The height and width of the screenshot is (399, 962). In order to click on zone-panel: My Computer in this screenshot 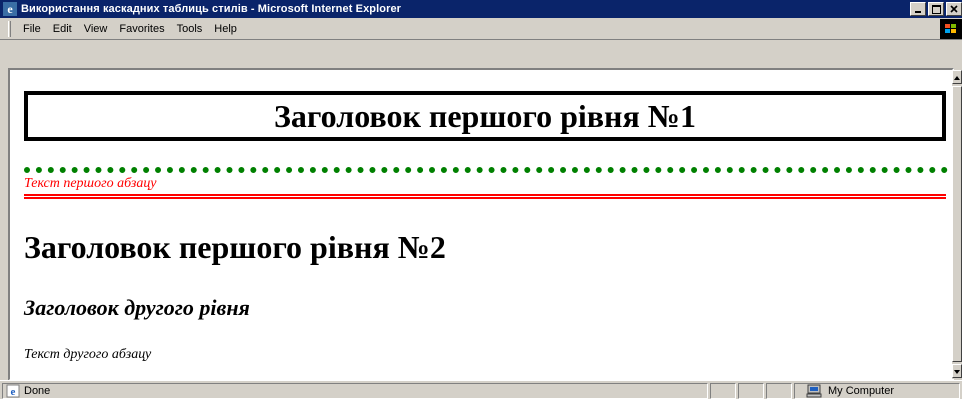, I will do `click(877, 391)`.